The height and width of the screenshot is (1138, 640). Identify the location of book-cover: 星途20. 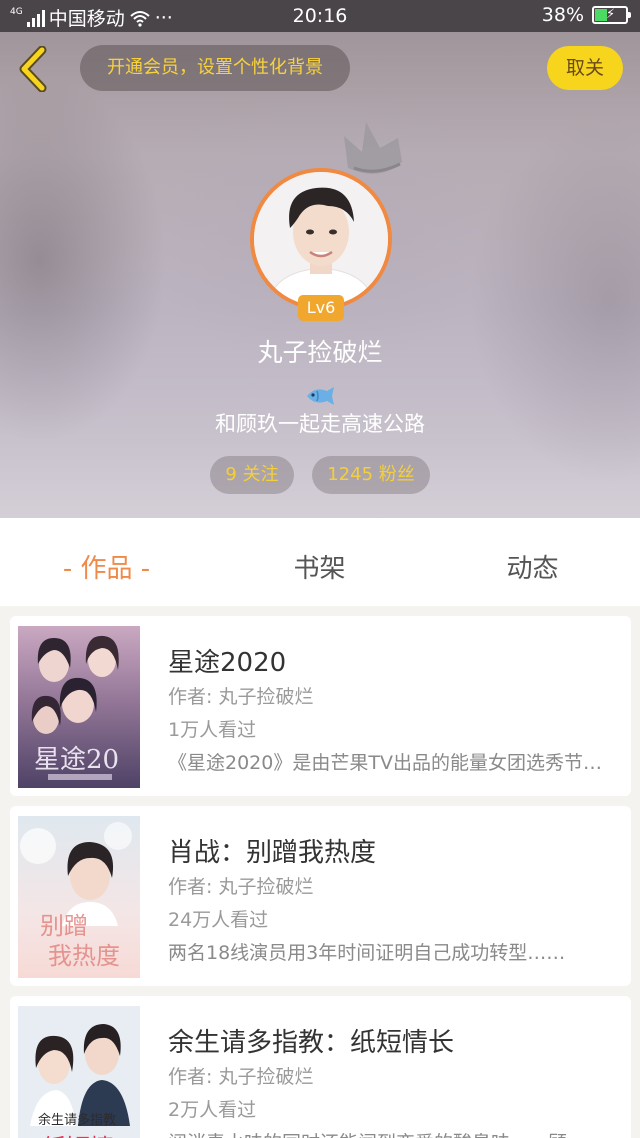
(79, 707).